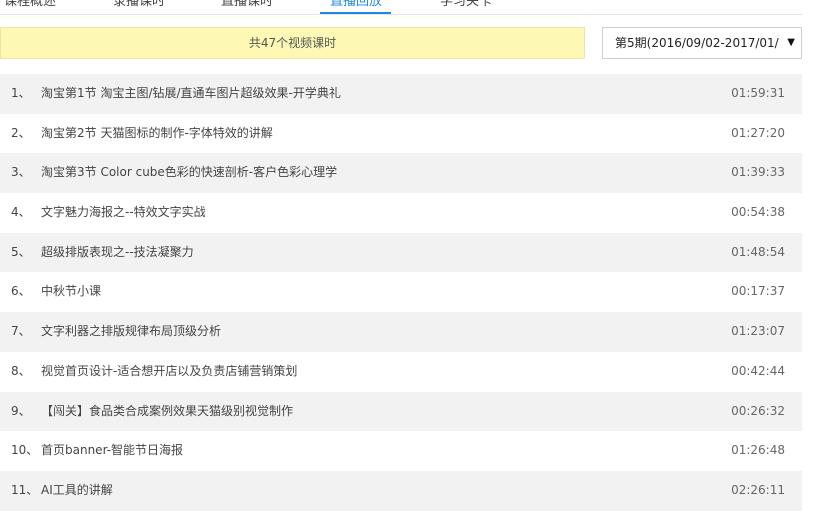 The width and height of the screenshot is (825, 511). Describe the element at coordinates (401, 451) in the screenshot. I see `lesson-row: 10、 首页banner-智能节日海报 01:26:48` at that location.